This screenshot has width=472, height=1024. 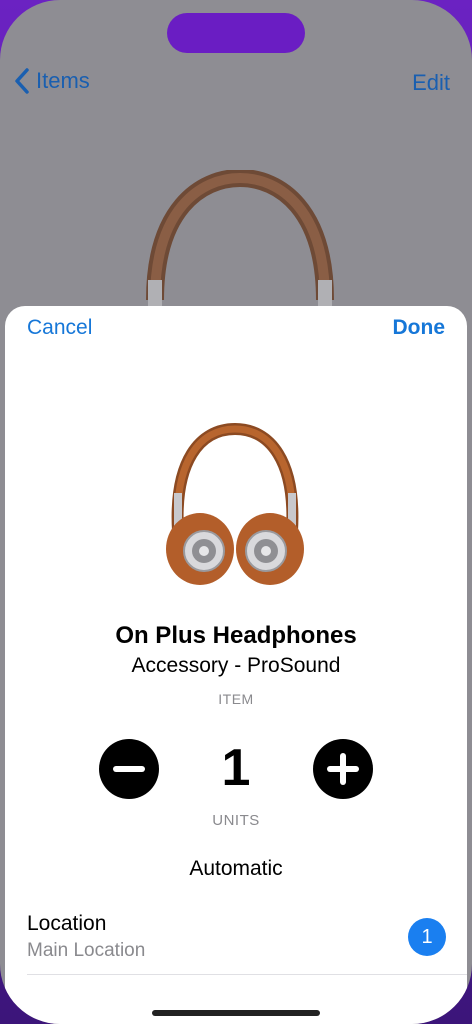 What do you see at coordinates (236, 1013) in the screenshot?
I see `home-indicator` at bounding box center [236, 1013].